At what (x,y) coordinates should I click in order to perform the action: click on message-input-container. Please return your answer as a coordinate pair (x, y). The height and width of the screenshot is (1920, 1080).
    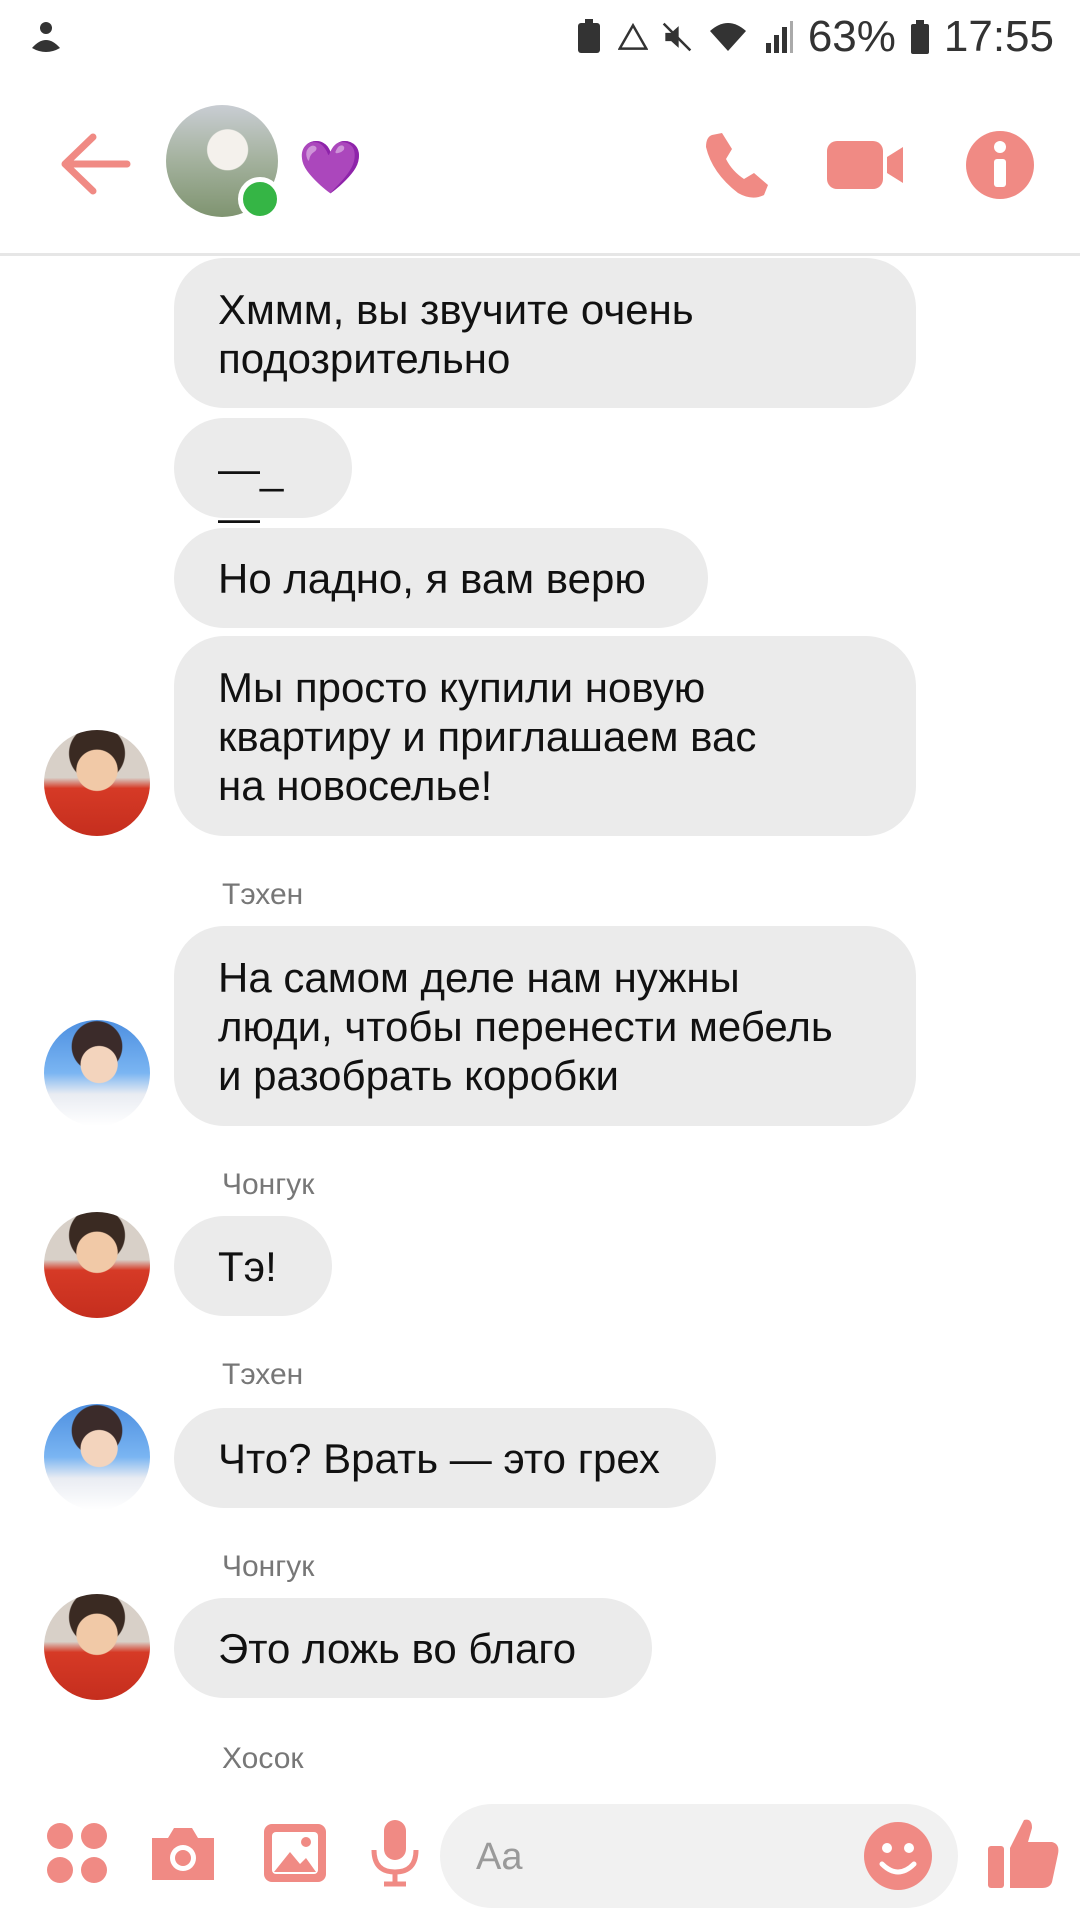
    Looking at the image, I should click on (699, 1857).